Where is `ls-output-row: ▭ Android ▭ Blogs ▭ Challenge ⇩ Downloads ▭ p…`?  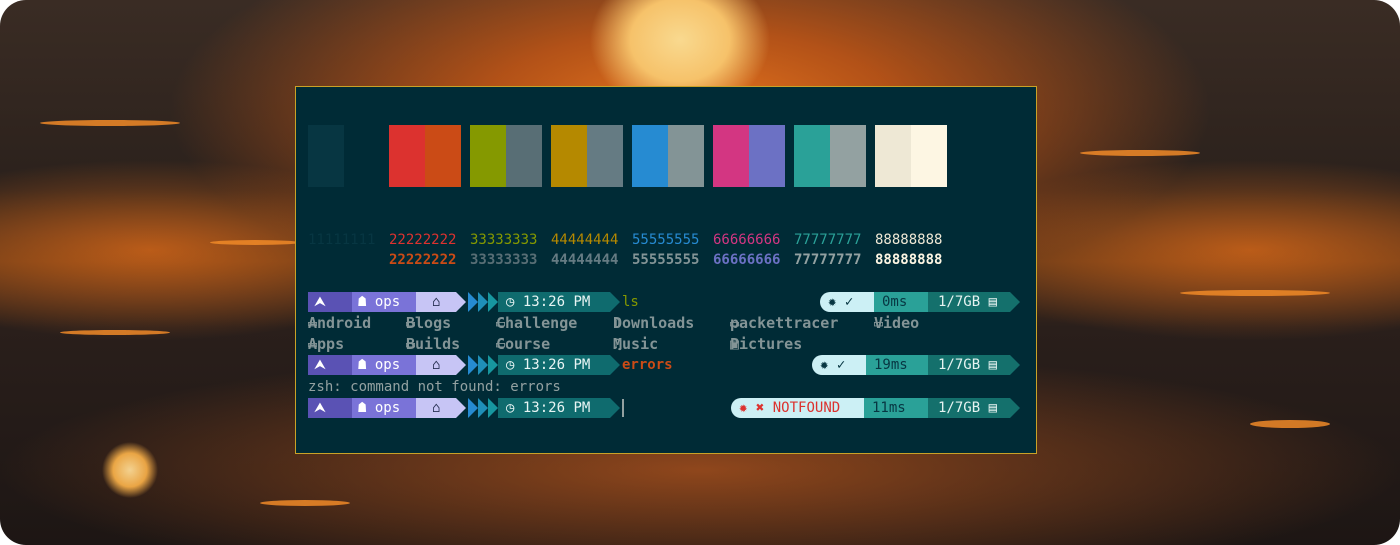 ls-output-row: ▭ Android ▭ Blogs ▭ Challenge ⇩ Downloads ▭ p… is located at coordinates (614, 323).